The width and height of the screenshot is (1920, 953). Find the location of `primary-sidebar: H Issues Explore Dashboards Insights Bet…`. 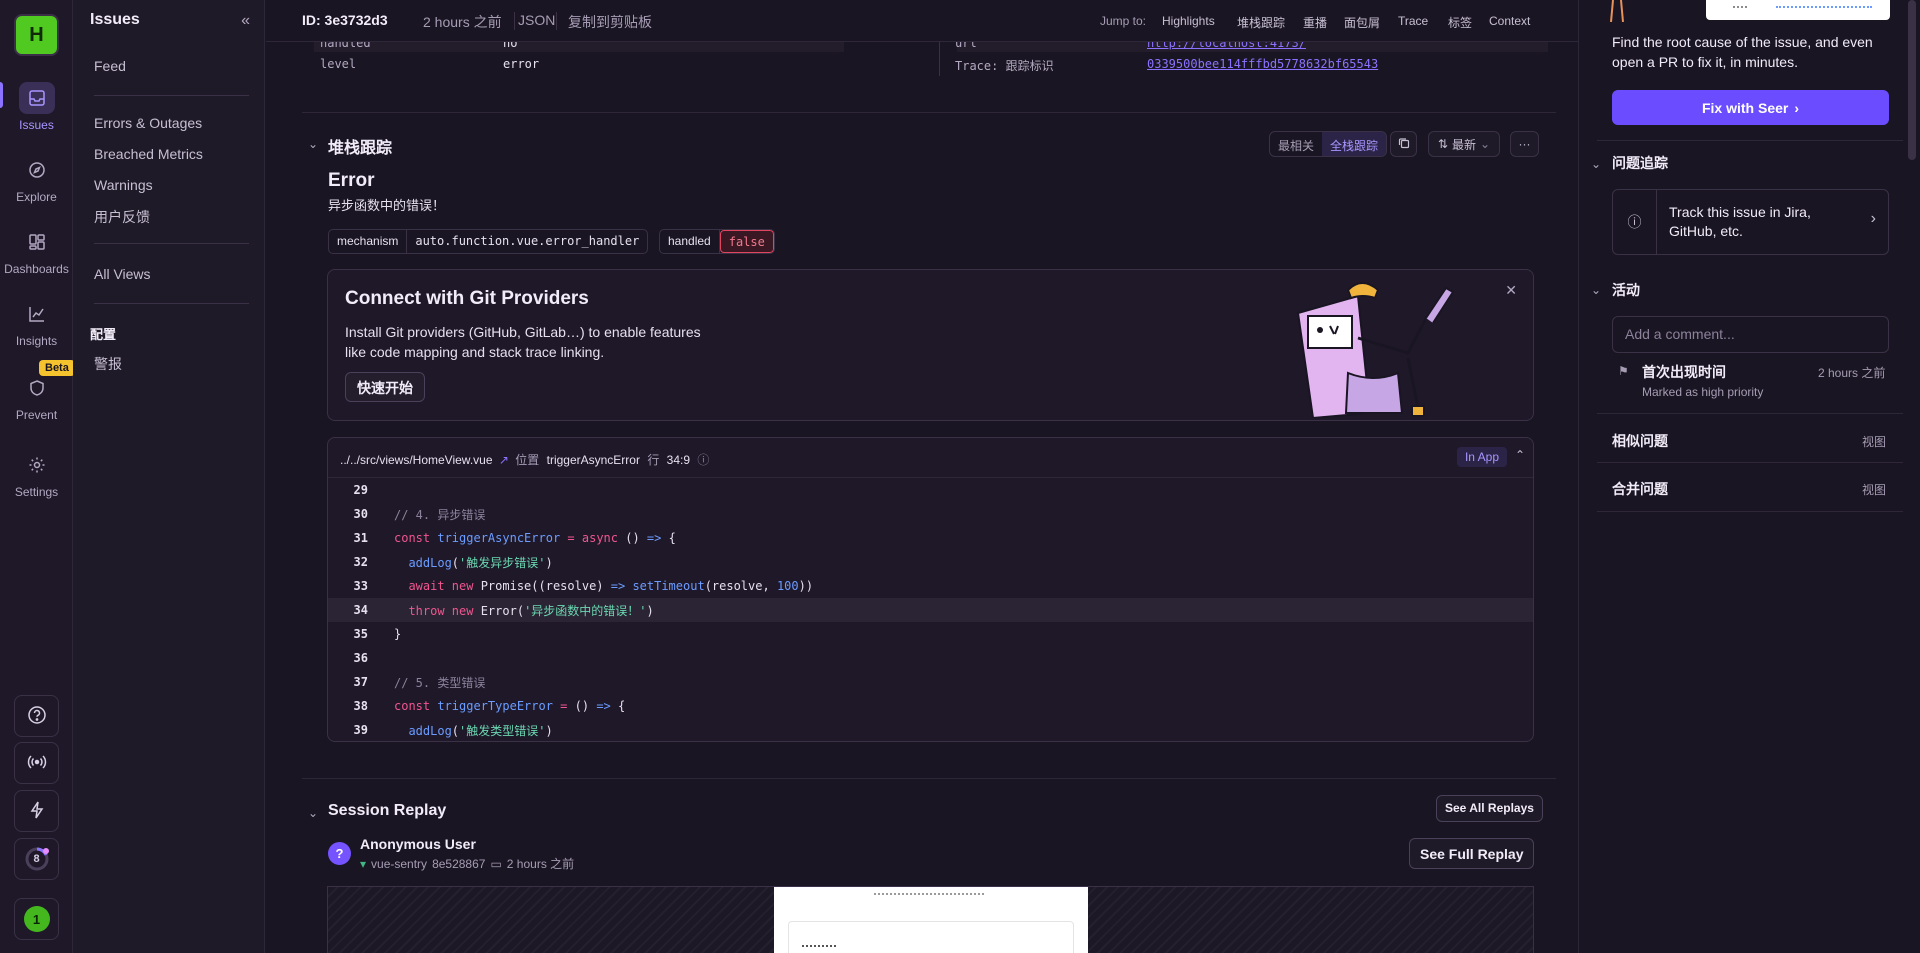

primary-sidebar: H Issues Explore Dashboards Insights Bet… is located at coordinates (37, 476).